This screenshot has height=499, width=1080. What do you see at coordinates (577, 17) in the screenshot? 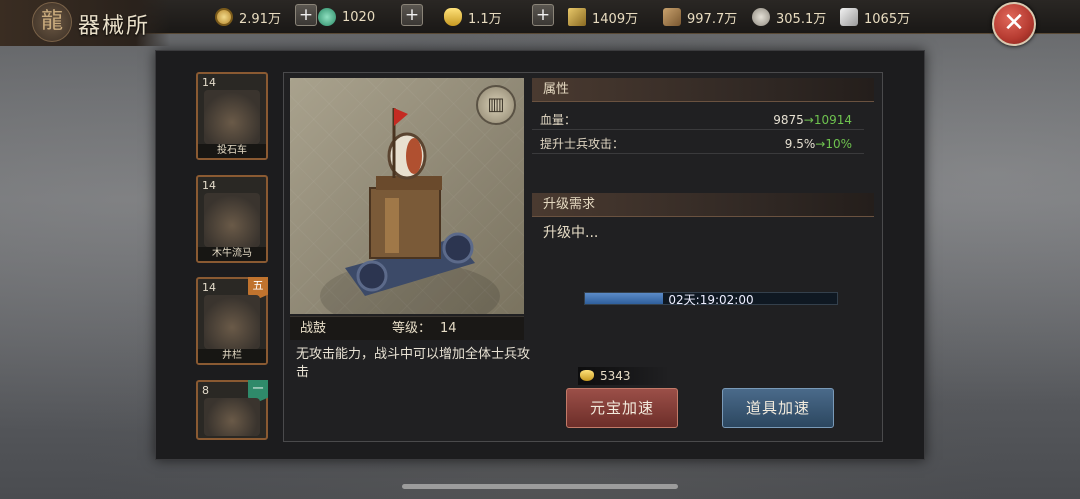
I see `grain-icon` at bounding box center [577, 17].